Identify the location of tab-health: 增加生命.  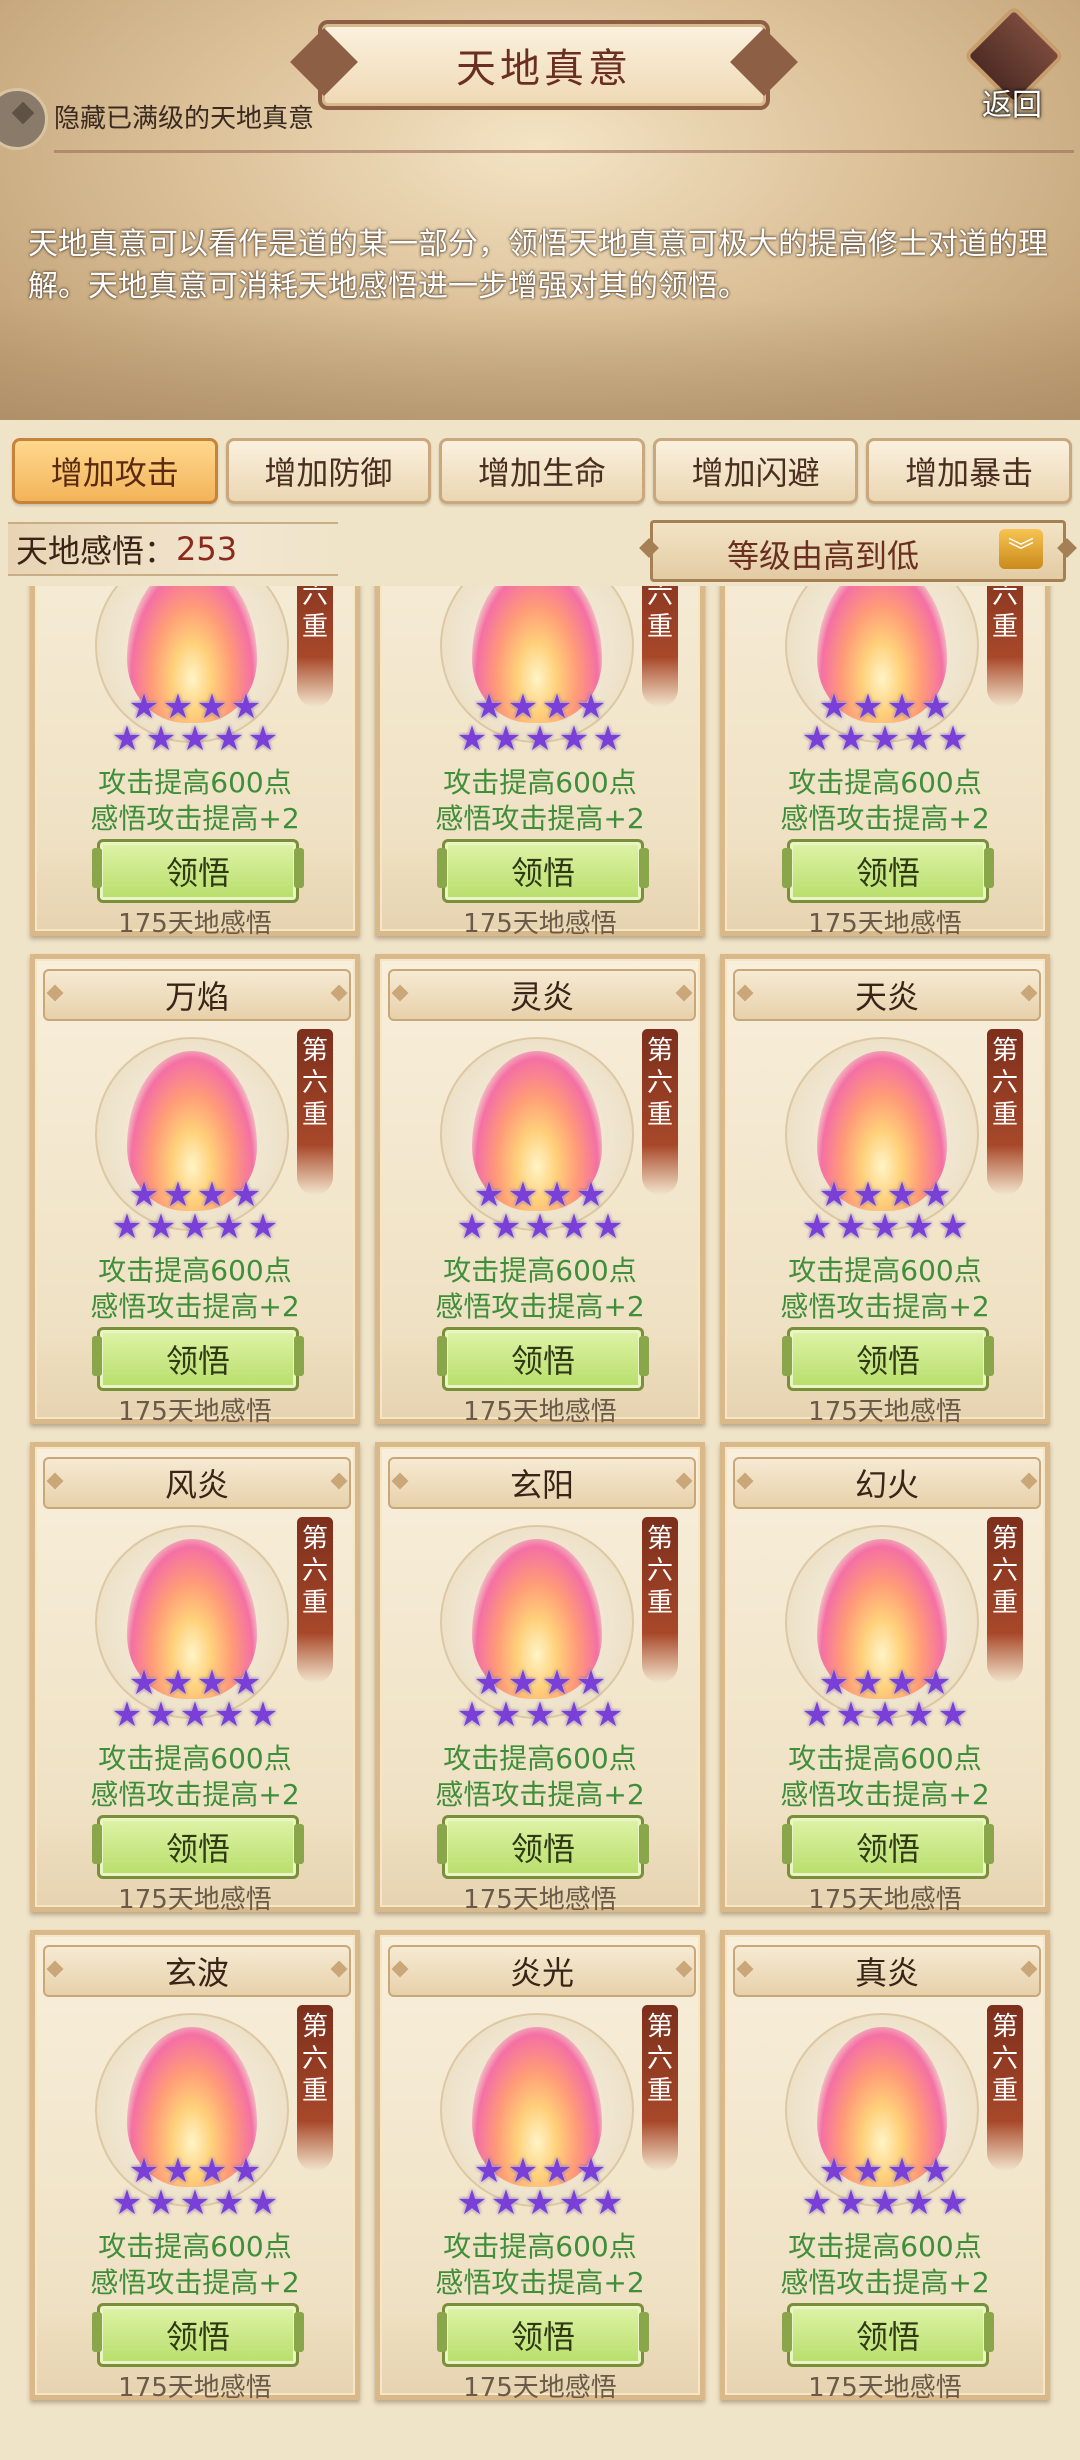
(542, 471).